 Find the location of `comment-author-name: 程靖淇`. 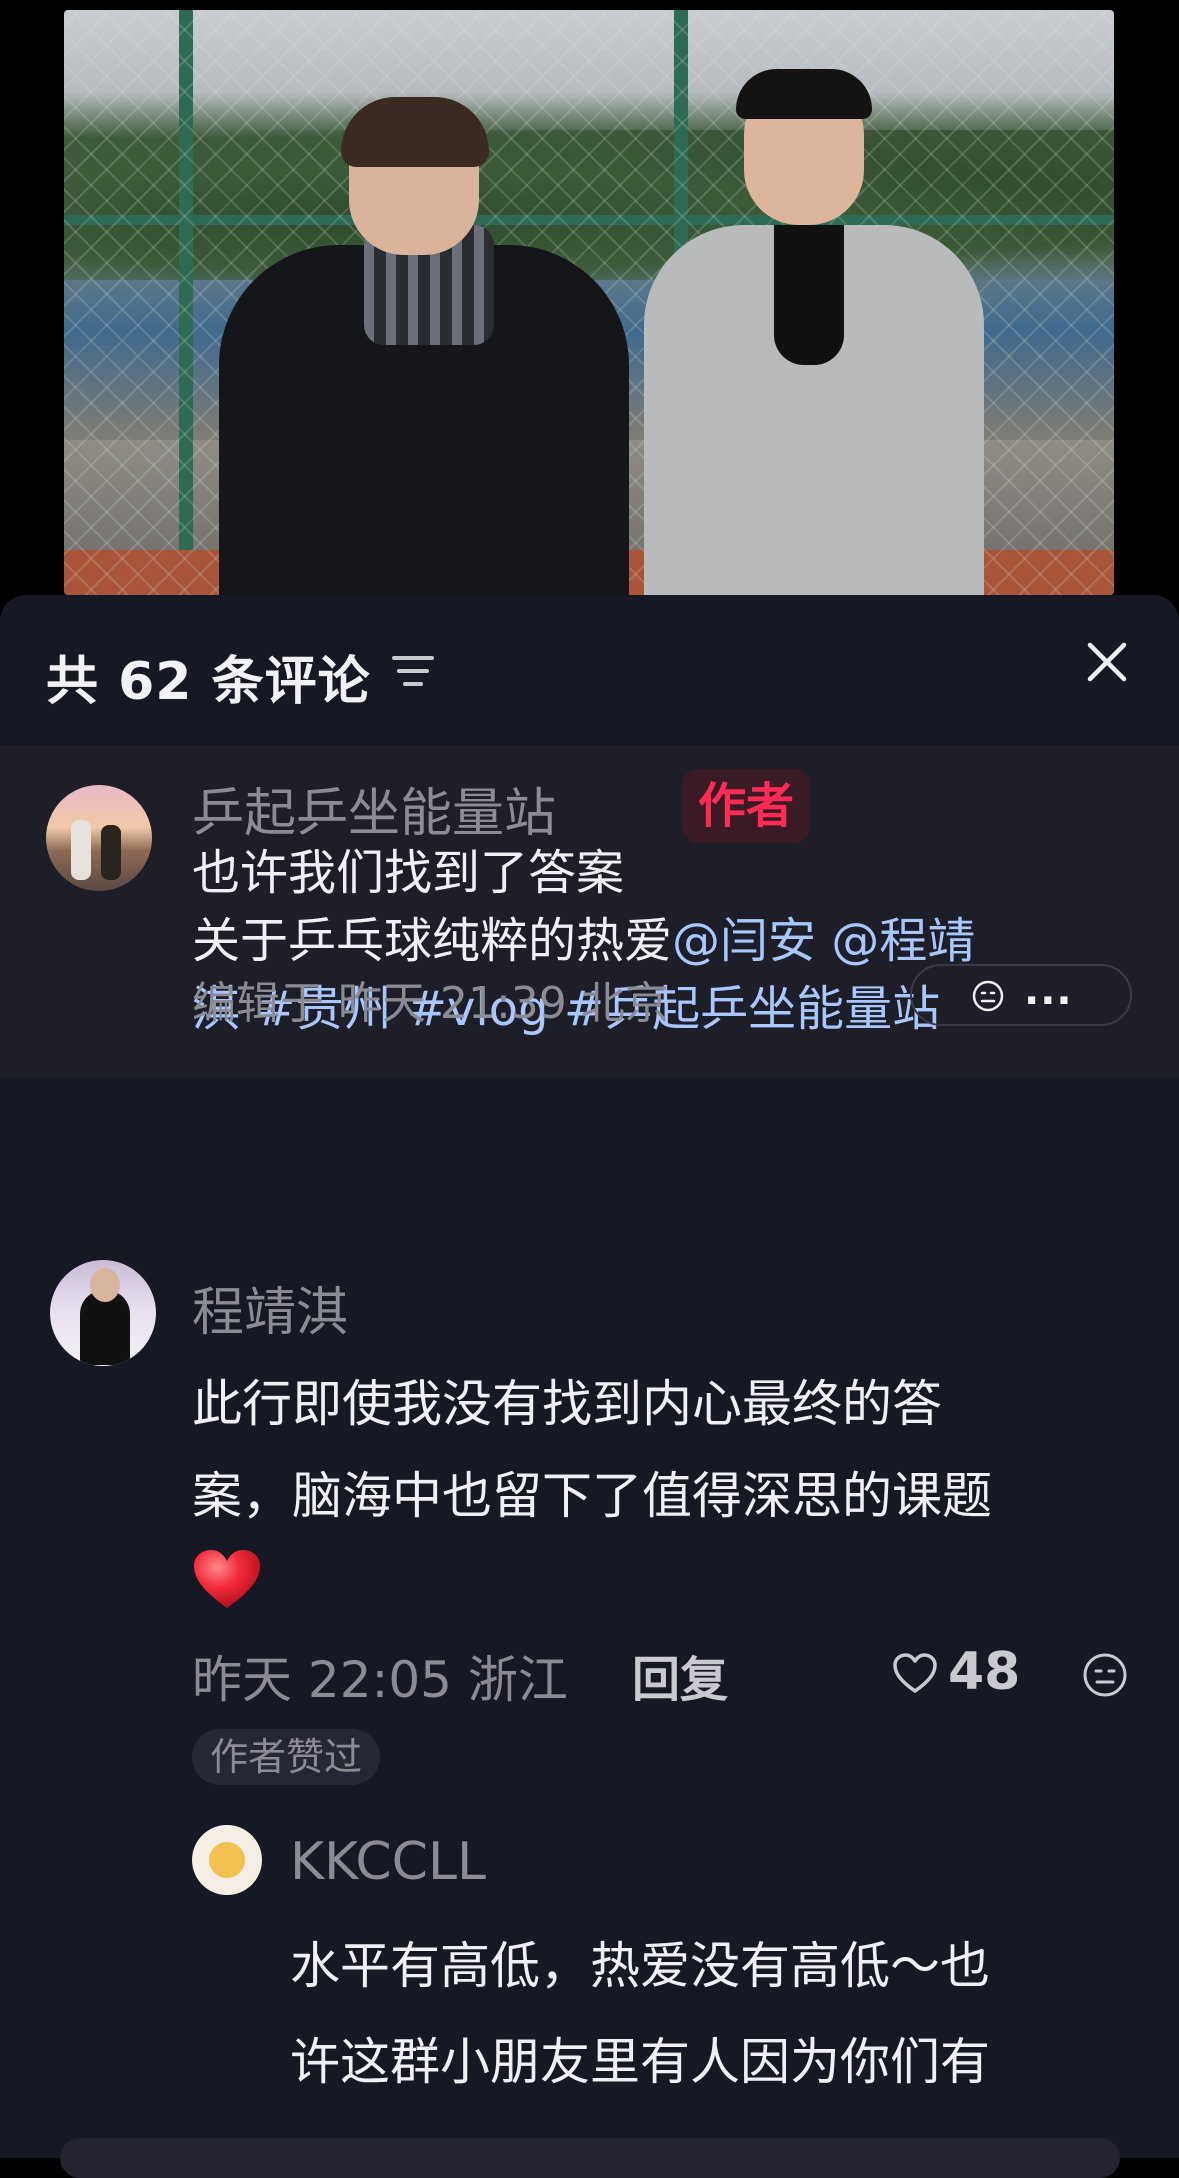

comment-author-name: 程靖淇 is located at coordinates (270, 1307).